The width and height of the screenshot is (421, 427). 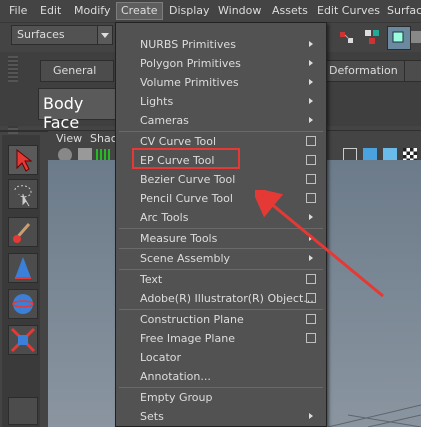 What do you see at coordinates (348, 11) in the screenshot?
I see `menu-edit-curves: Edit Curves` at bounding box center [348, 11].